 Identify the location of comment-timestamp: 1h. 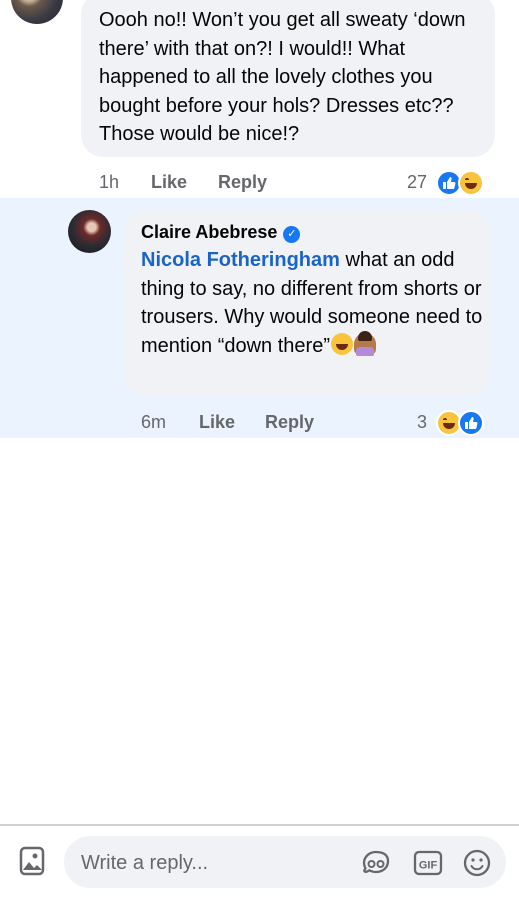
(109, 182).